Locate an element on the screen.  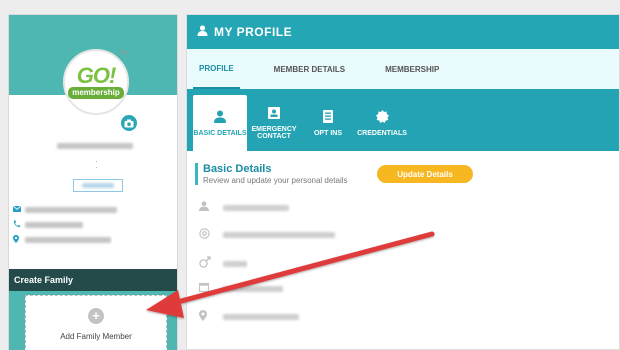
document-list-icon is located at coordinates (328, 117).